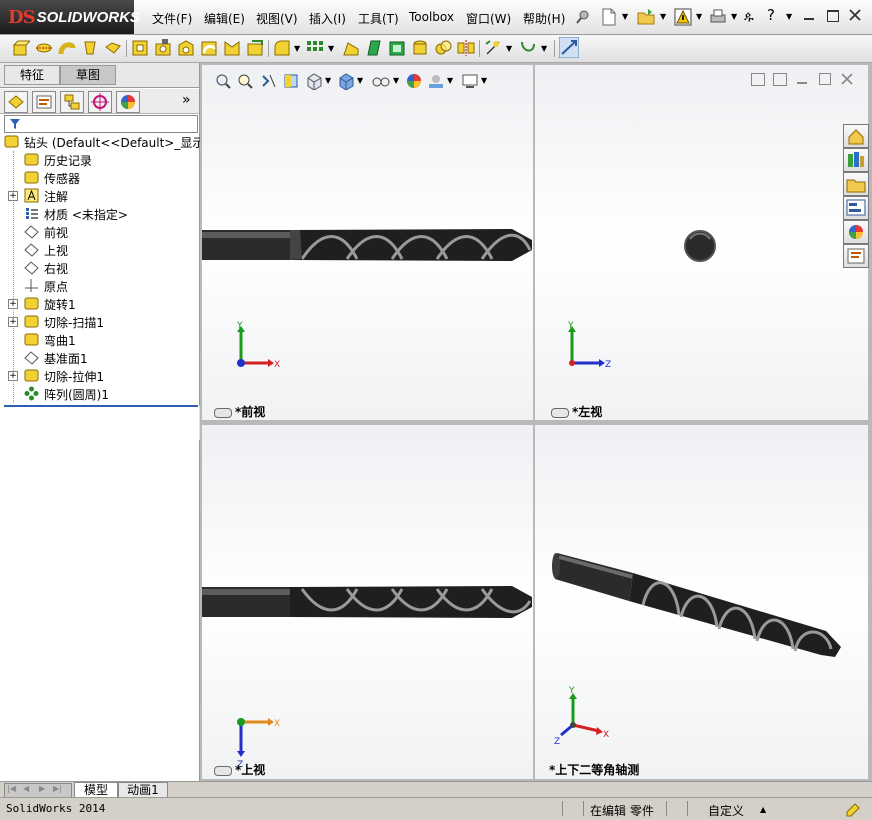  Describe the element at coordinates (328, 80) in the screenshot. I see `view-orientation-dropdown-icon: ▼` at that location.